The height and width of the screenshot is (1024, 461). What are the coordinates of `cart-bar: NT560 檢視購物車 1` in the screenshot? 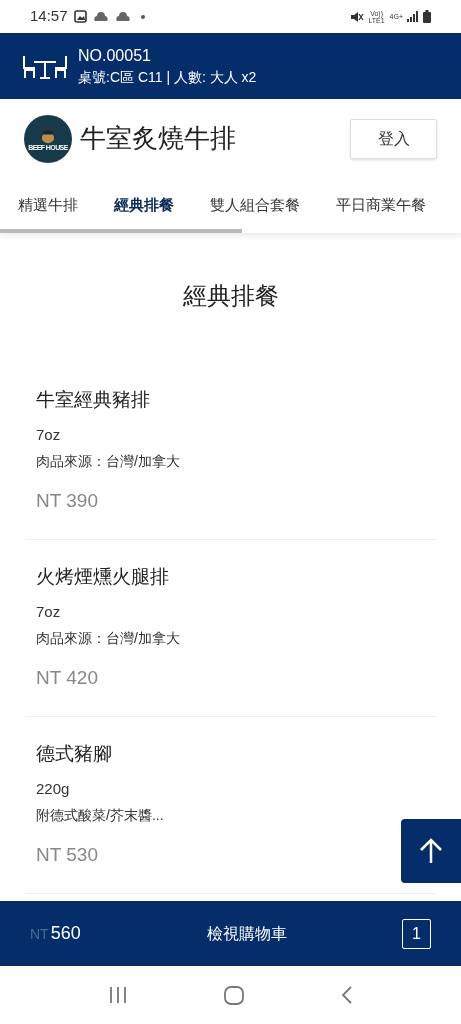 It's located at (230, 933).